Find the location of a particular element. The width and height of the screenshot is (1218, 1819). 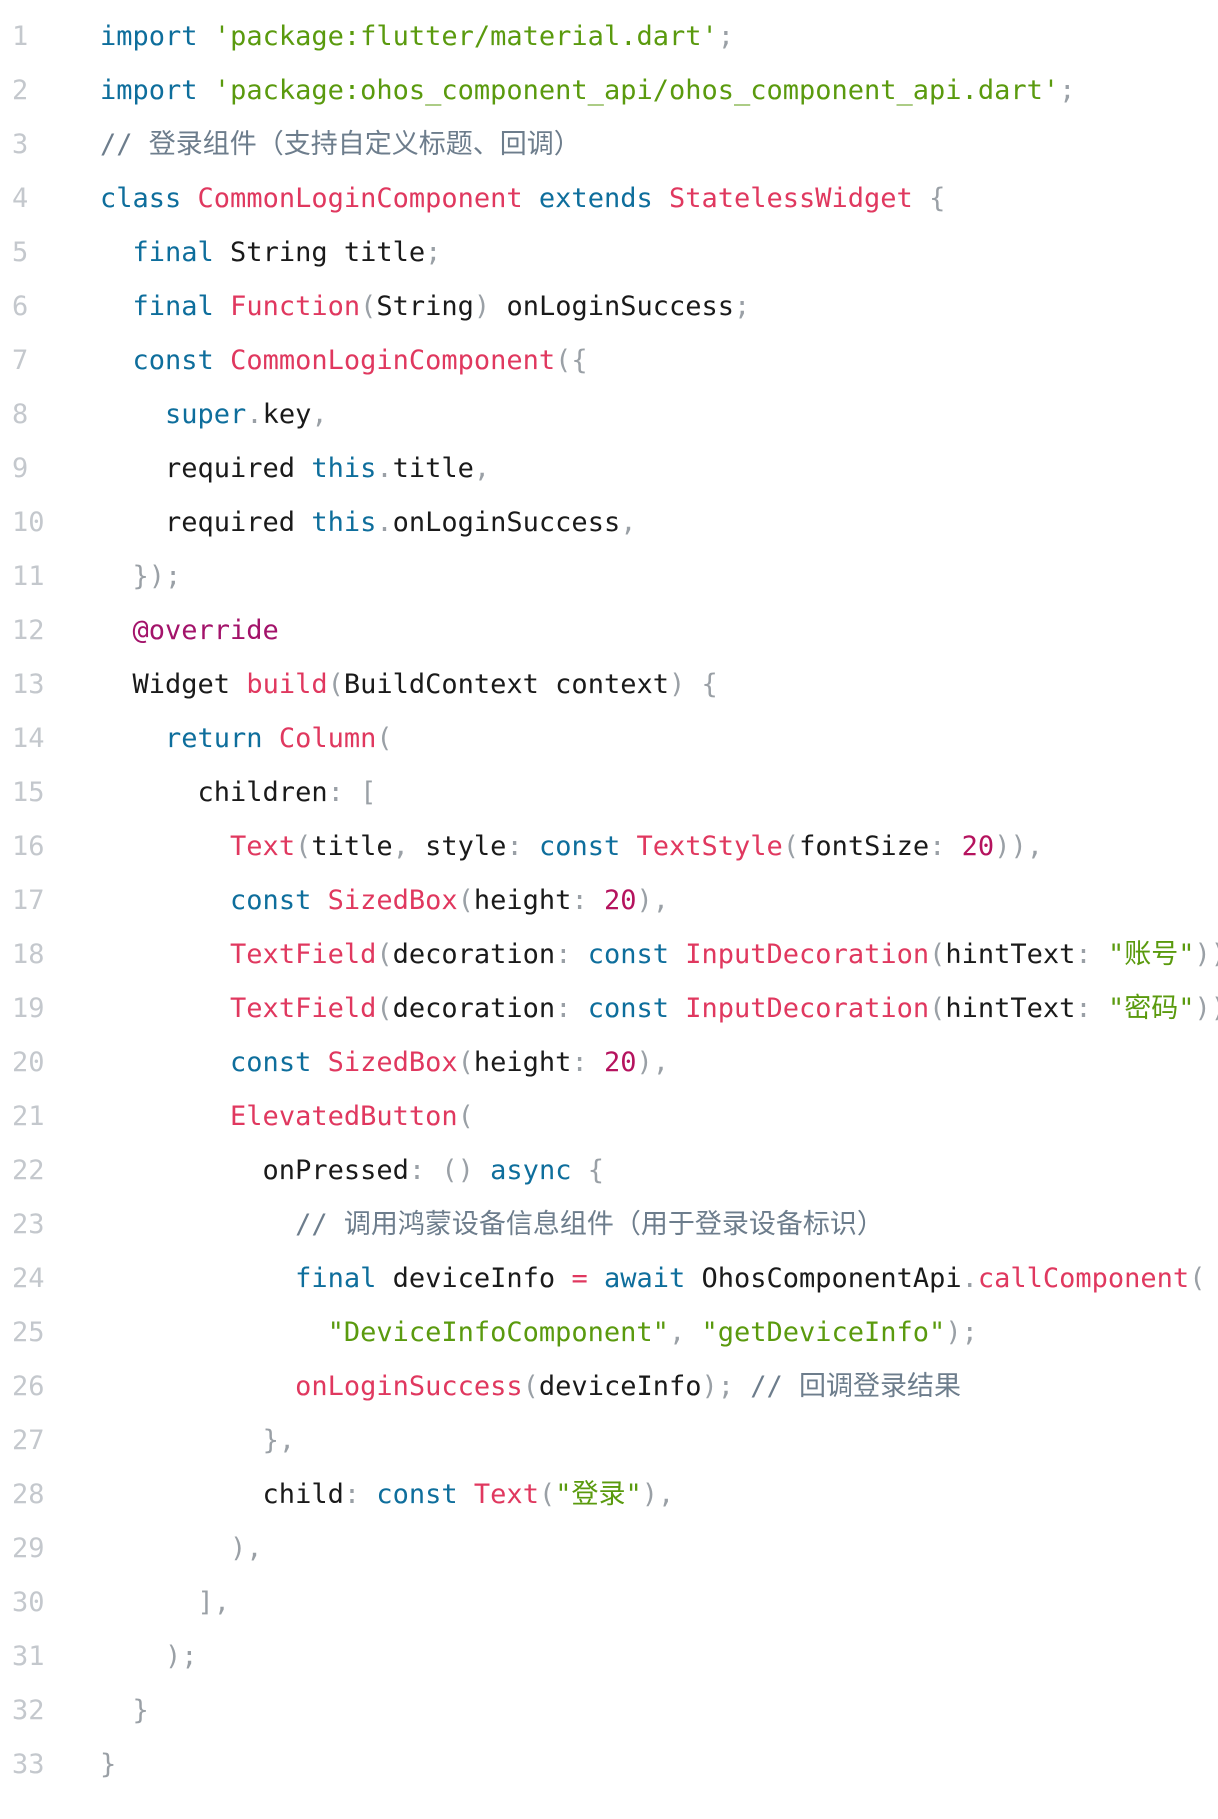

line-number: 1 is located at coordinates (20, 36).